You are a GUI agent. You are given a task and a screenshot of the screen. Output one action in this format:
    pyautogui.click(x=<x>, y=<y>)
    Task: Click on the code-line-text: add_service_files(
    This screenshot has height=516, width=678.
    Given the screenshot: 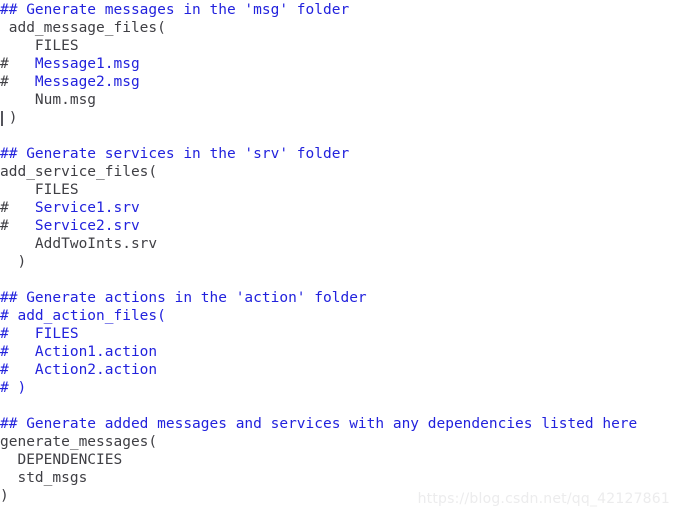 What is the action you would take?
    pyautogui.click(x=79, y=172)
    